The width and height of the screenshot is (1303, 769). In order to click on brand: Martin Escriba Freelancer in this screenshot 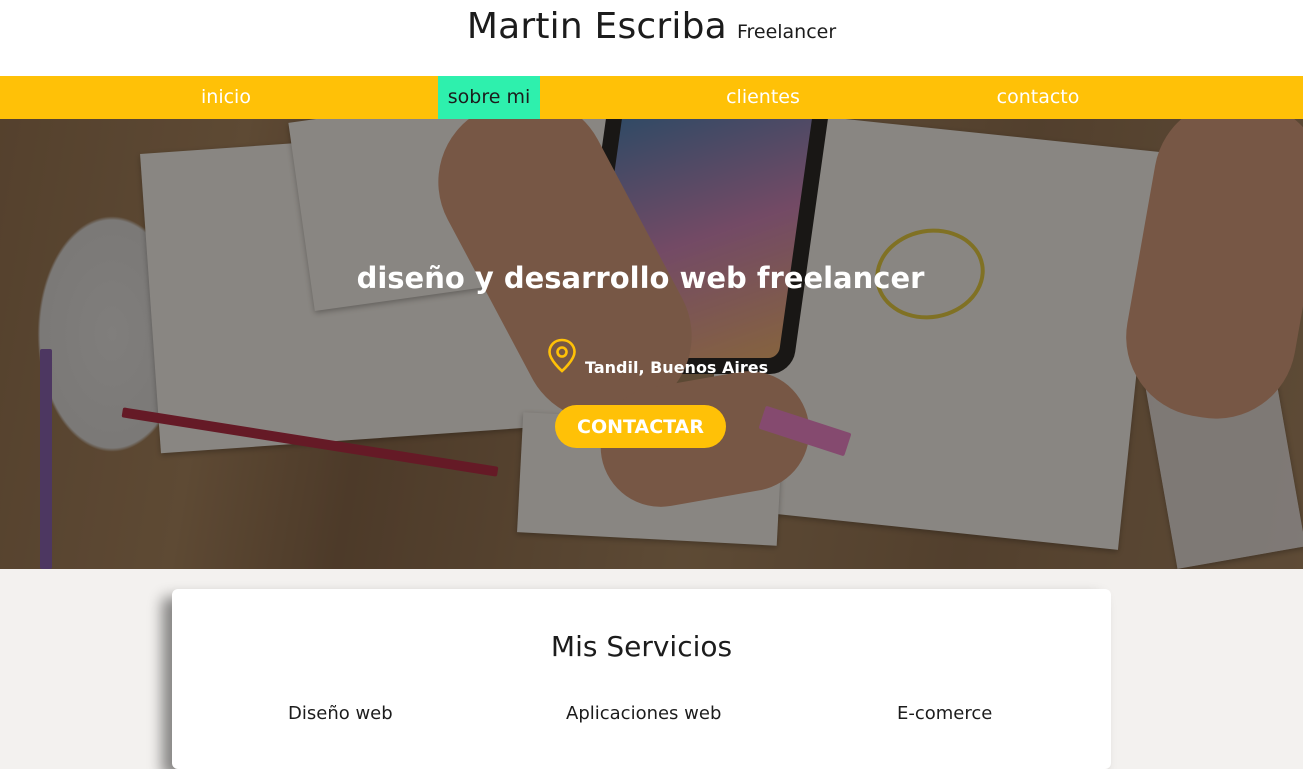, I will do `click(651, 26)`.